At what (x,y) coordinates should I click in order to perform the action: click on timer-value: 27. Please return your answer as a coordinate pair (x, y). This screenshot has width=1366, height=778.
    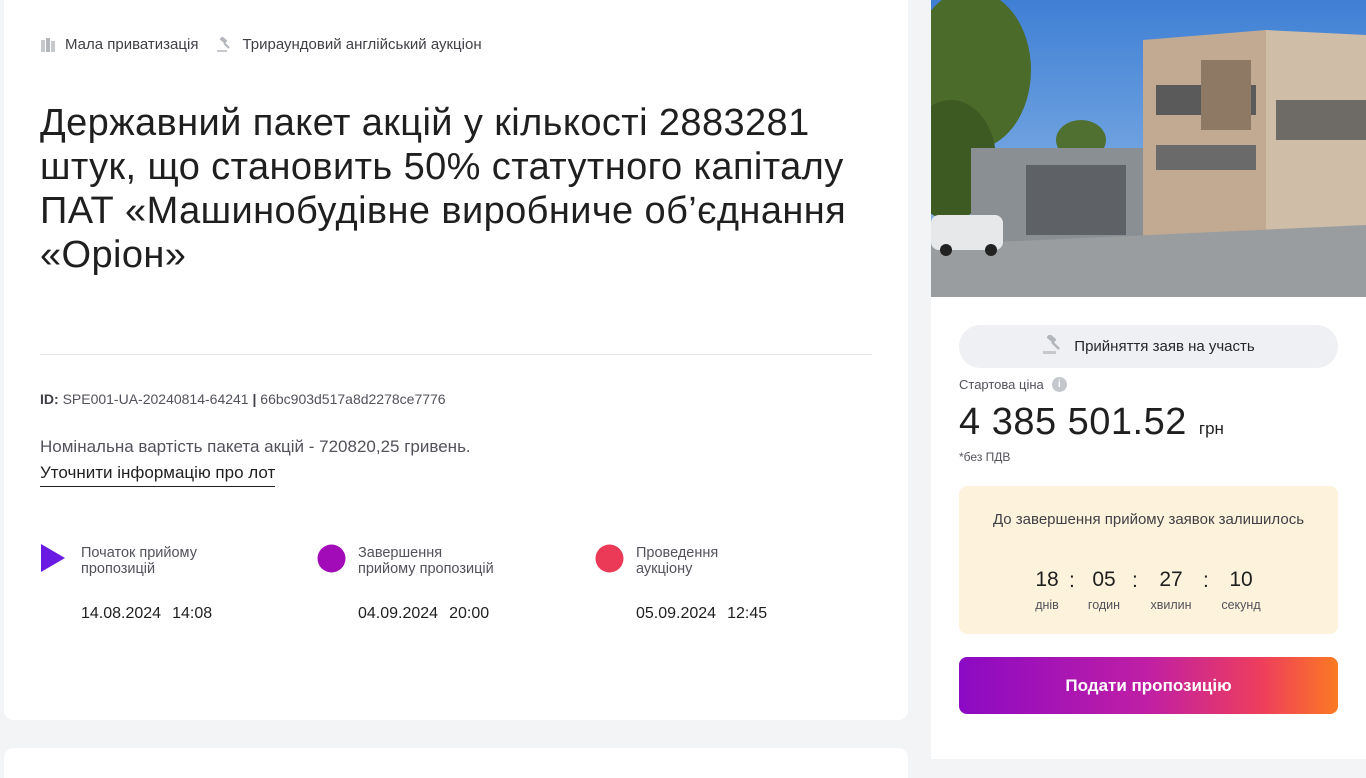
    Looking at the image, I should click on (1171, 579).